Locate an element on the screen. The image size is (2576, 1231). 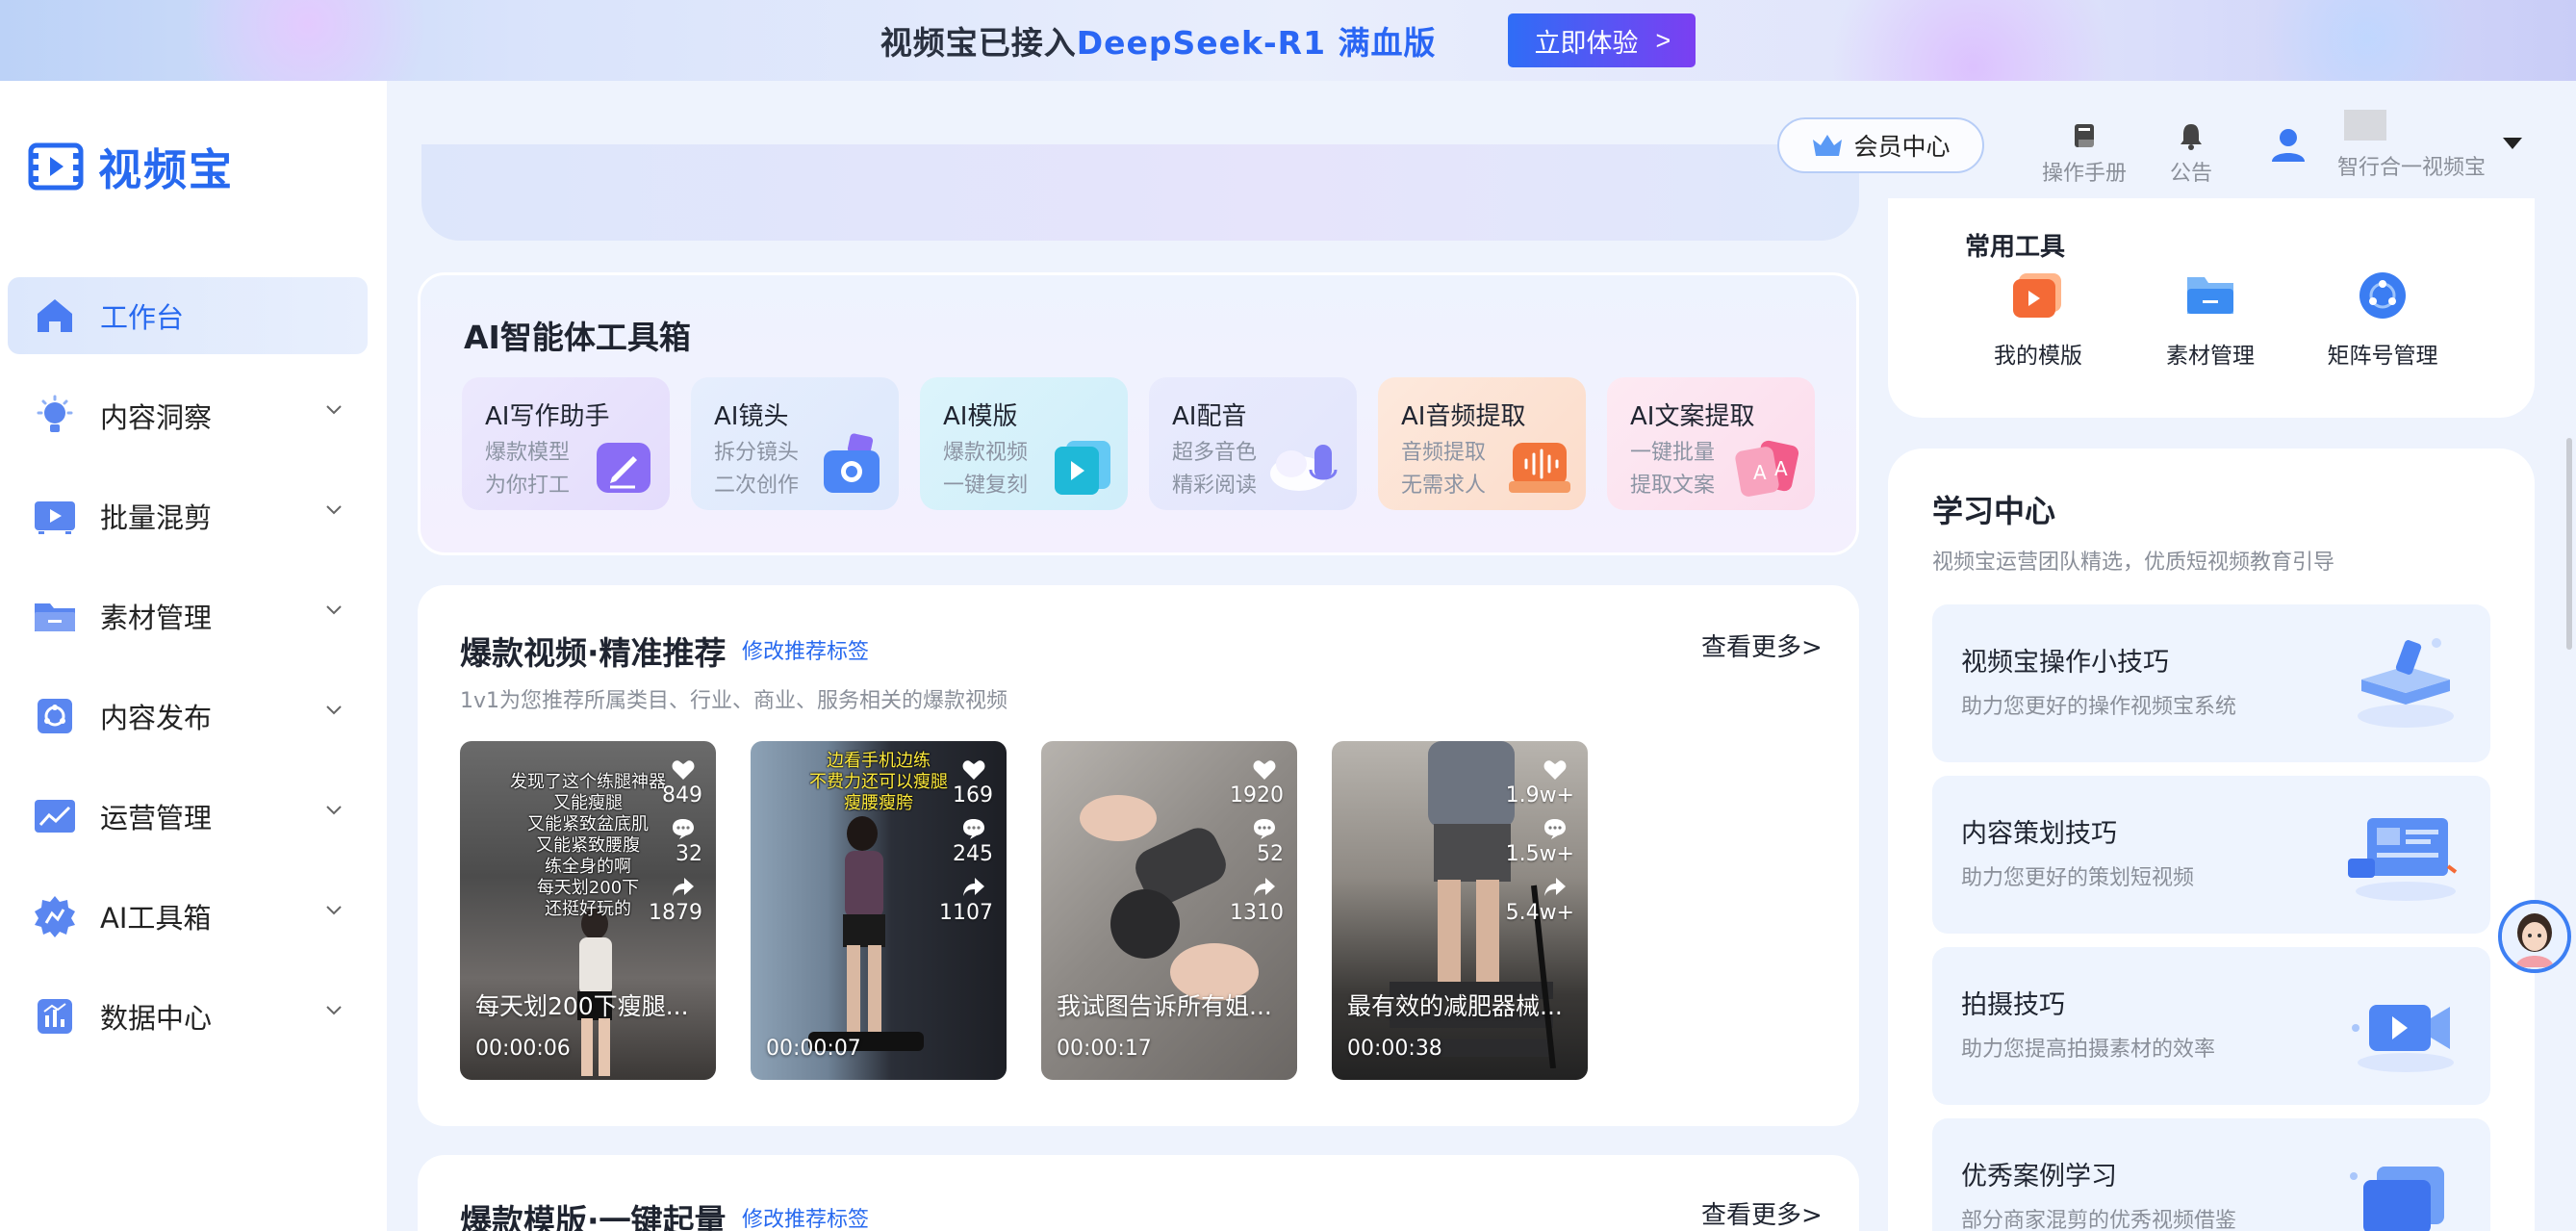
tool-material-manage: 素材管理 is located at coordinates (2210, 319).